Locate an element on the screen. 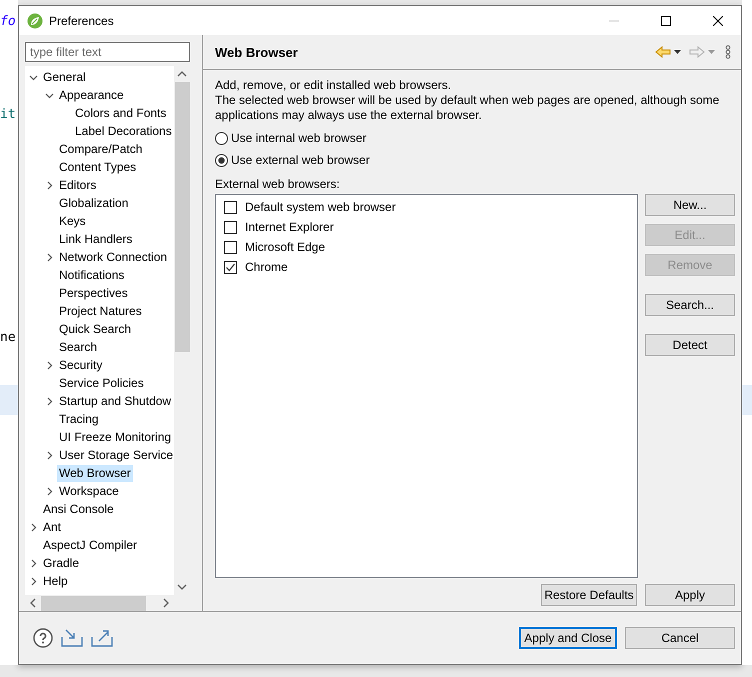  tree-item: AspectJ Compiler is located at coordinates (90, 545).